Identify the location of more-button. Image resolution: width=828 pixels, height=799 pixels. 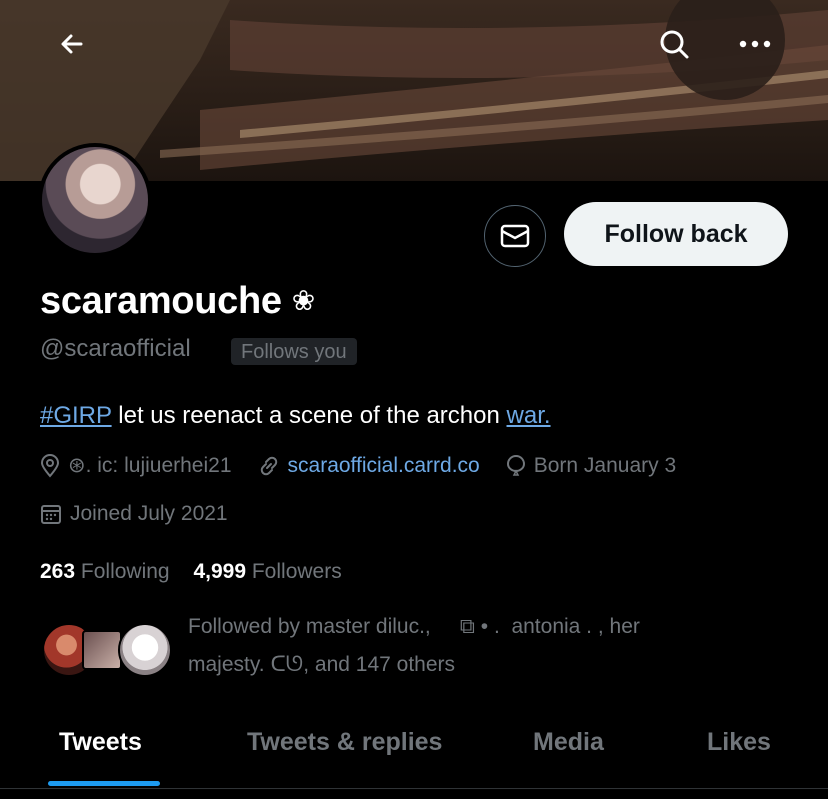
(755, 44).